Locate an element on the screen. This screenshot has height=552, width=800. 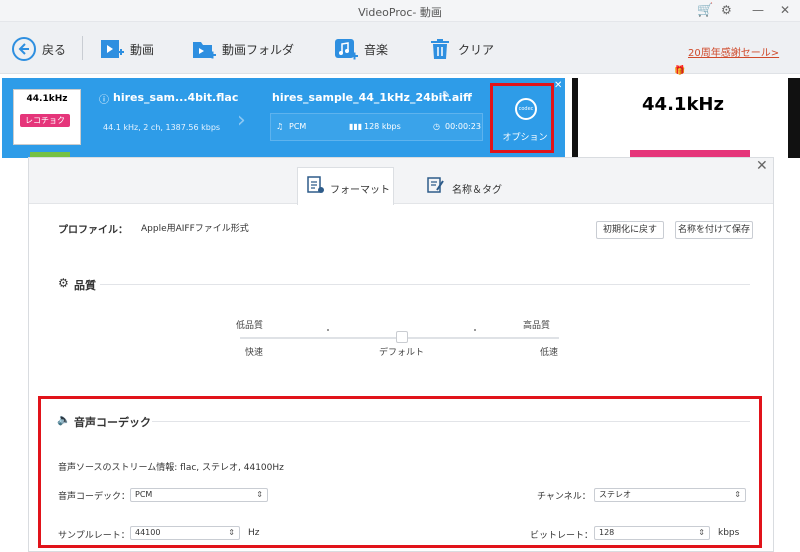
profile-label: プロファイル： is located at coordinates (93, 230).